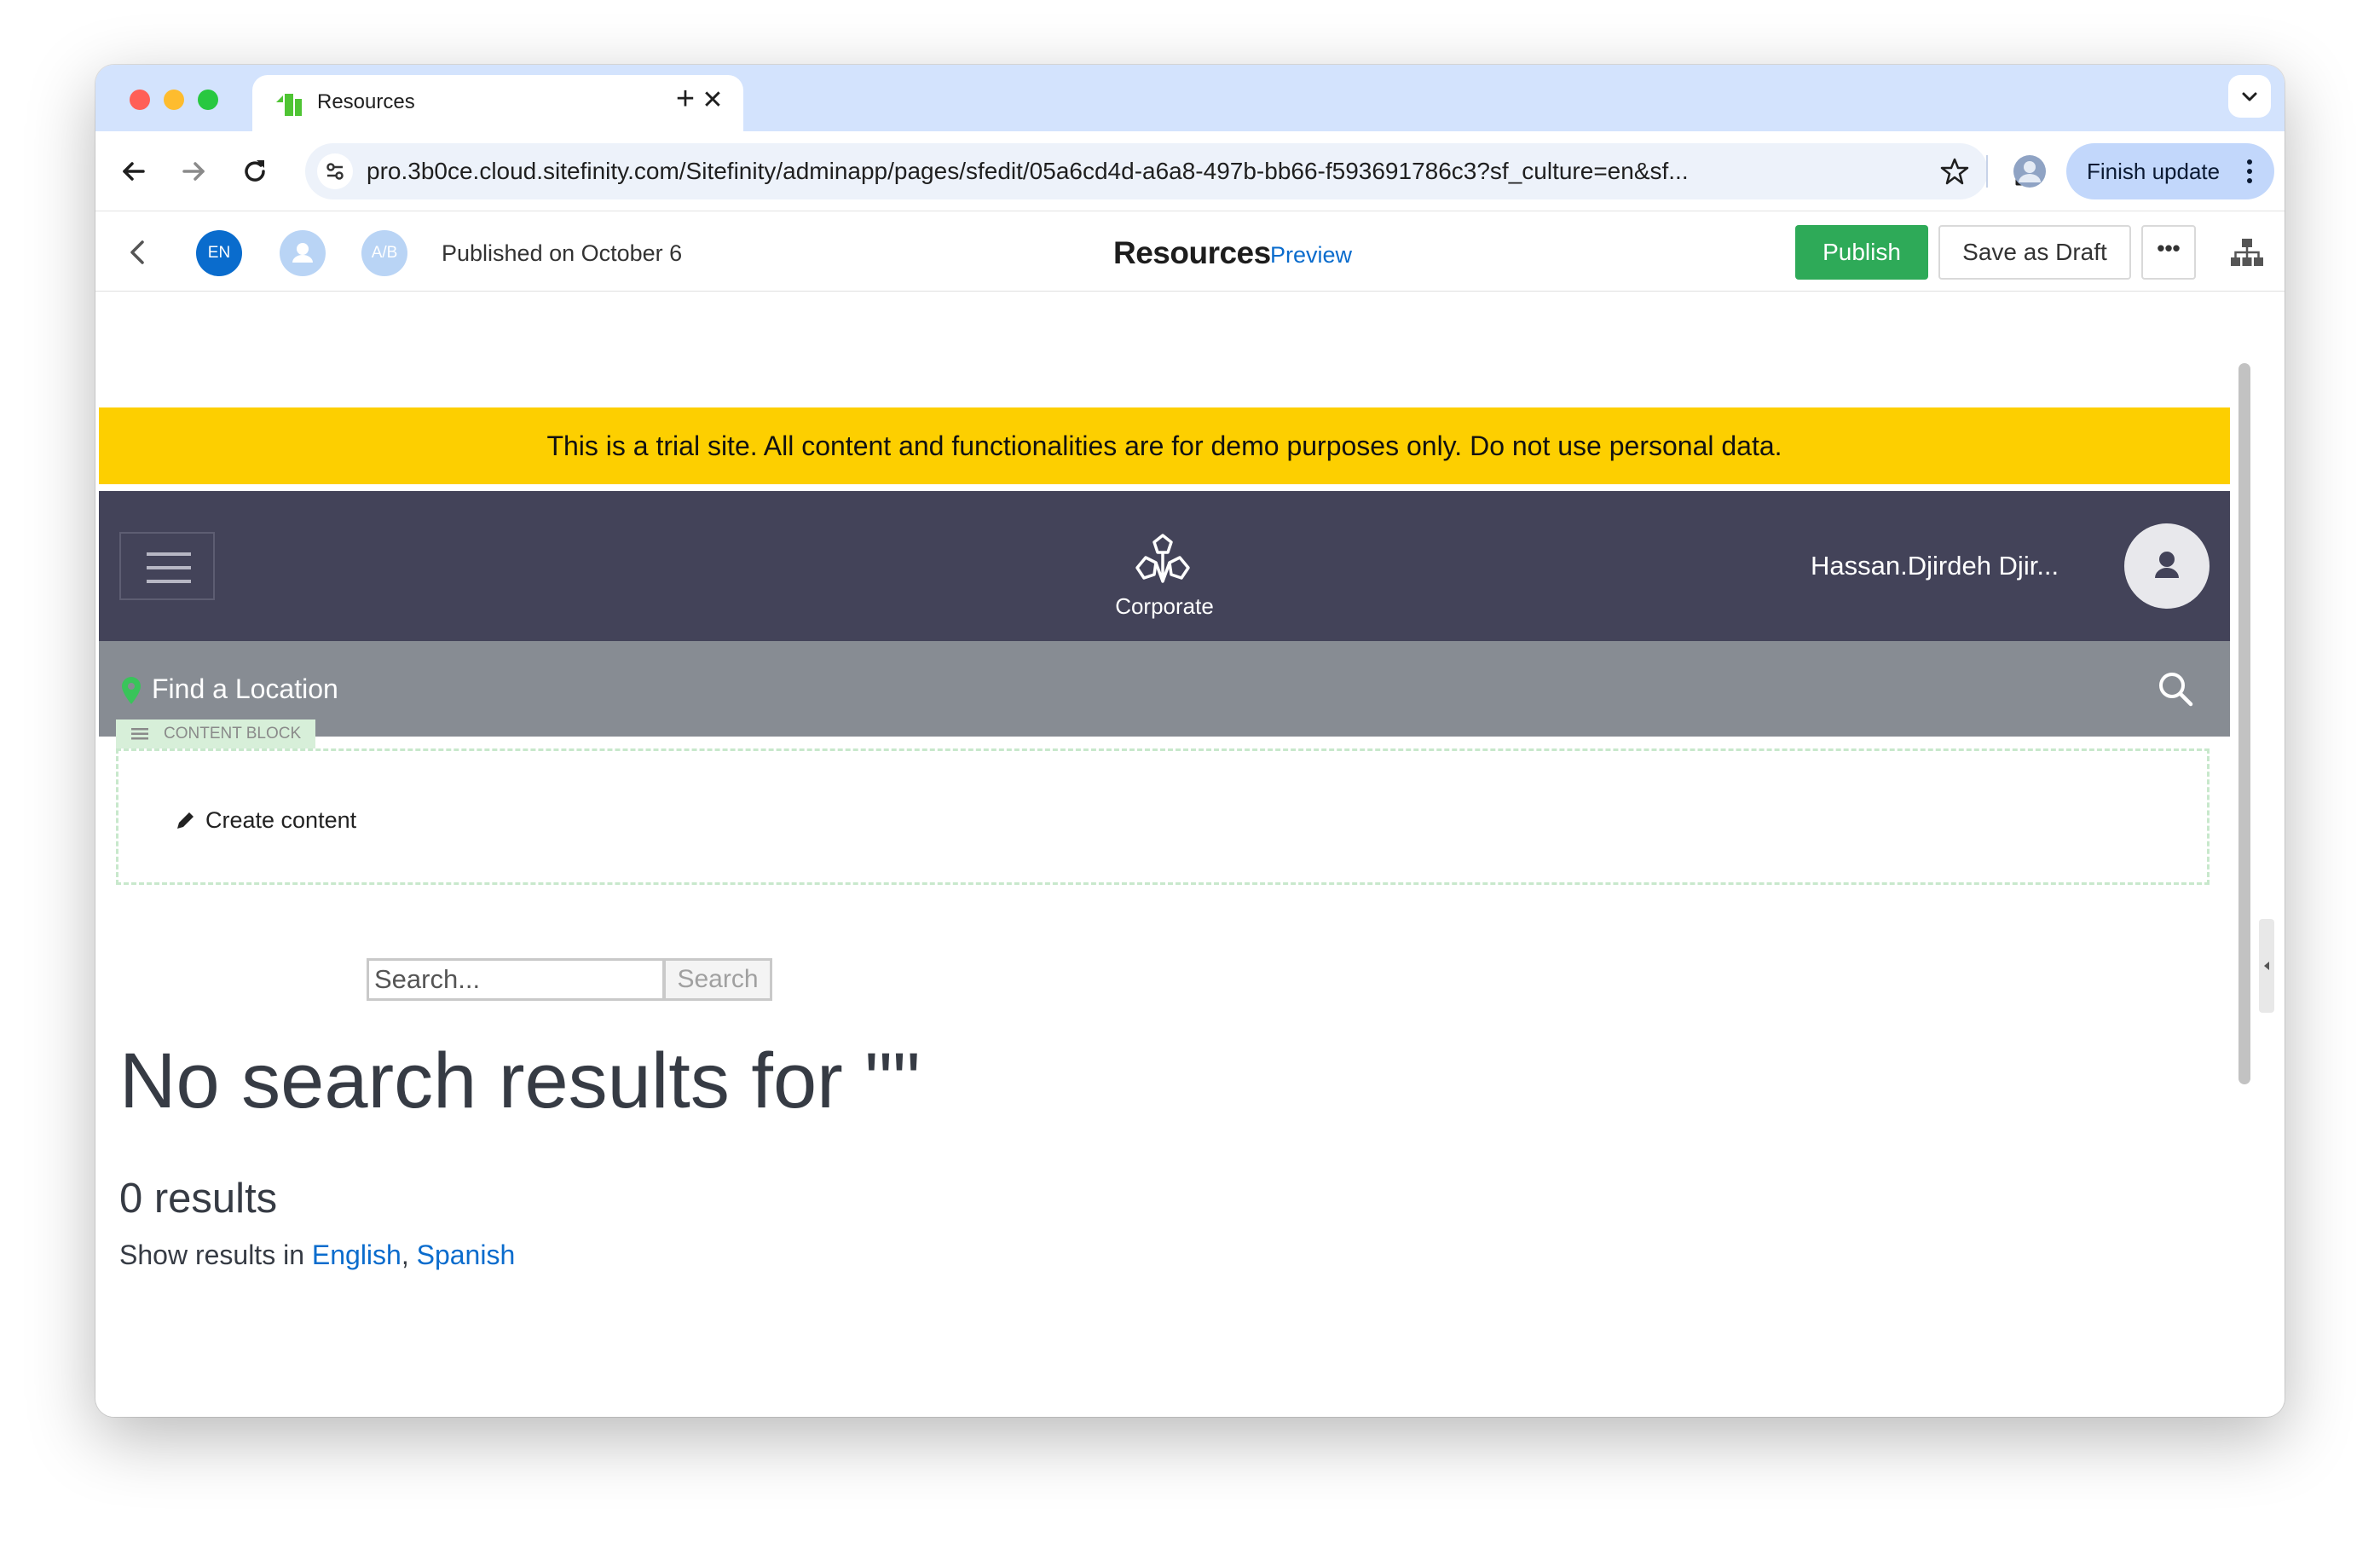 The image size is (2380, 1543). What do you see at coordinates (356, 1255) in the screenshot?
I see `english-link: English` at bounding box center [356, 1255].